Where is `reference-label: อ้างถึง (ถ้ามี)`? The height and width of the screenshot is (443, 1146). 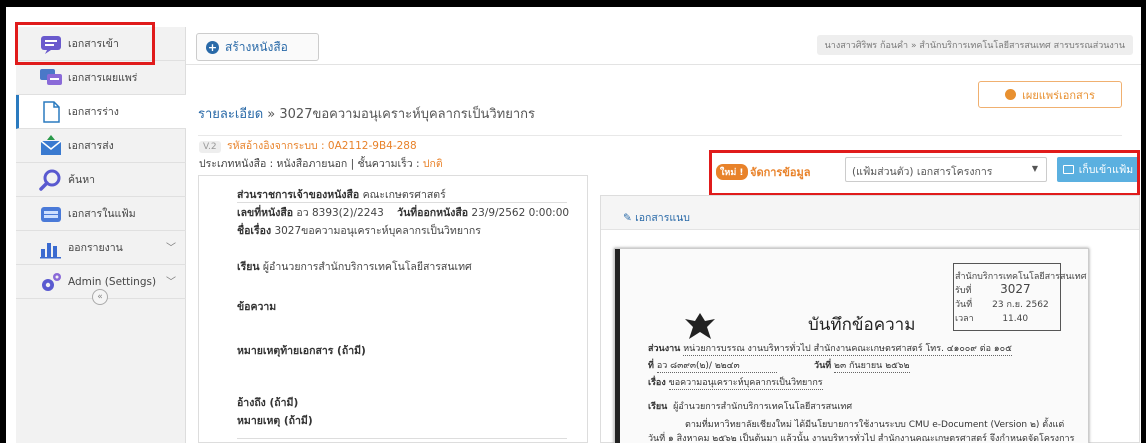 reference-label: อ้างถึง (ถ้ามี) is located at coordinates (268, 403).